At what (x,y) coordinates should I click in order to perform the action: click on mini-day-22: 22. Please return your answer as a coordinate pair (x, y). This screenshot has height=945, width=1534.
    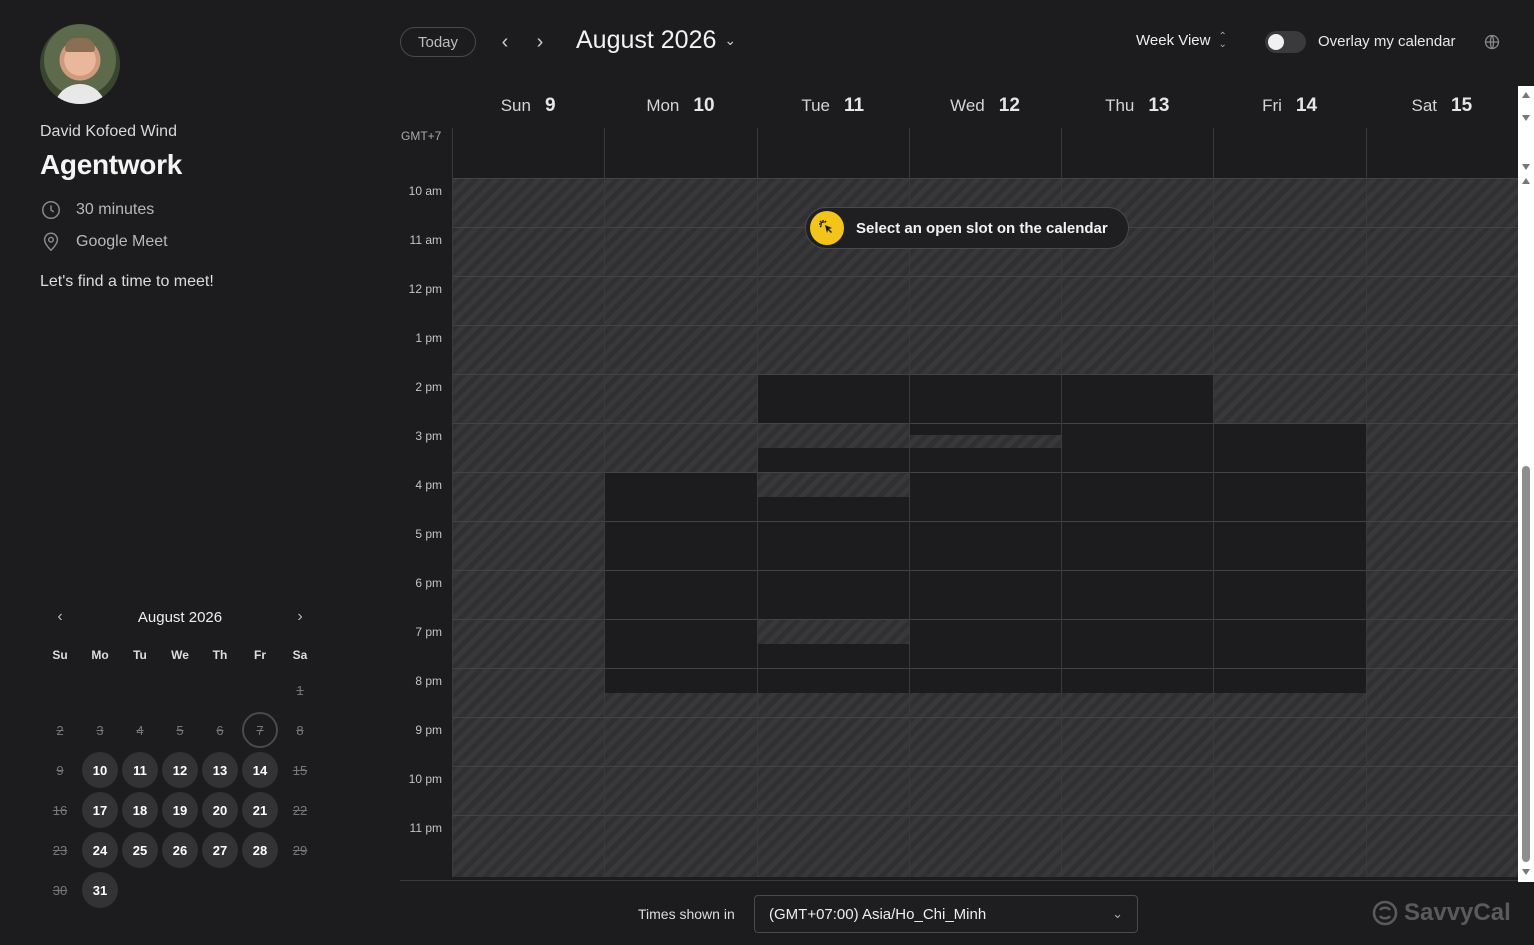
    Looking at the image, I should click on (300, 810).